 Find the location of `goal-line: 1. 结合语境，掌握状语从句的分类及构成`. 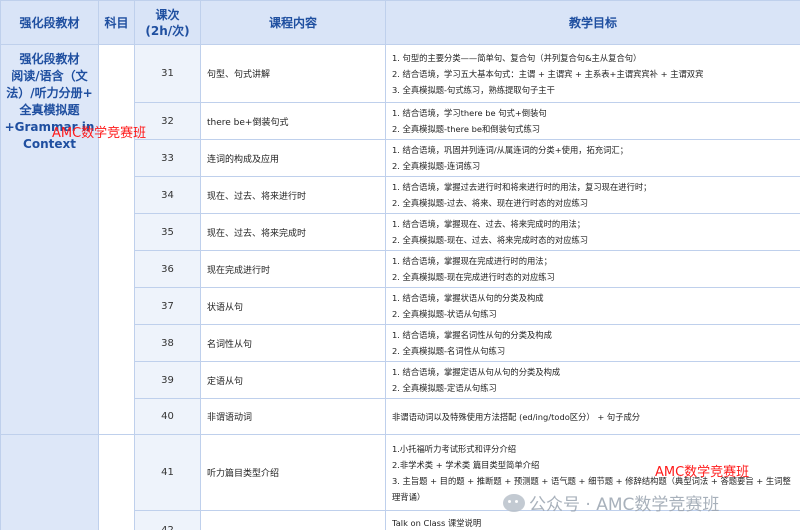

goal-line: 1. 结合语境，掌握状语从句的分类及构成 is located at coordinates (468, 298).